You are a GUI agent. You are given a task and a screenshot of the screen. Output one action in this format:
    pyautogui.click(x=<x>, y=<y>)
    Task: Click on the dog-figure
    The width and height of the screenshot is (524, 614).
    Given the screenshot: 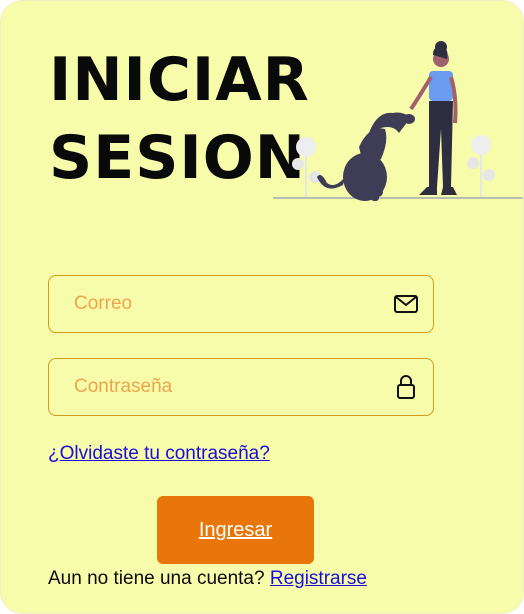 What is the action you would take?
    pyautogui.click(x=366, y=156)
    